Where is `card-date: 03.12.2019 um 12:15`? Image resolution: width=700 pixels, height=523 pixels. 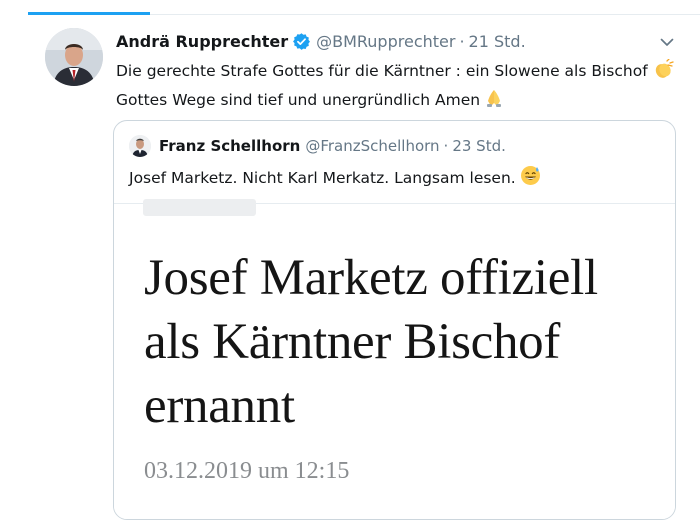 card-date: 03.12.2019 um 12:15 is located at coordinates (247, 471).